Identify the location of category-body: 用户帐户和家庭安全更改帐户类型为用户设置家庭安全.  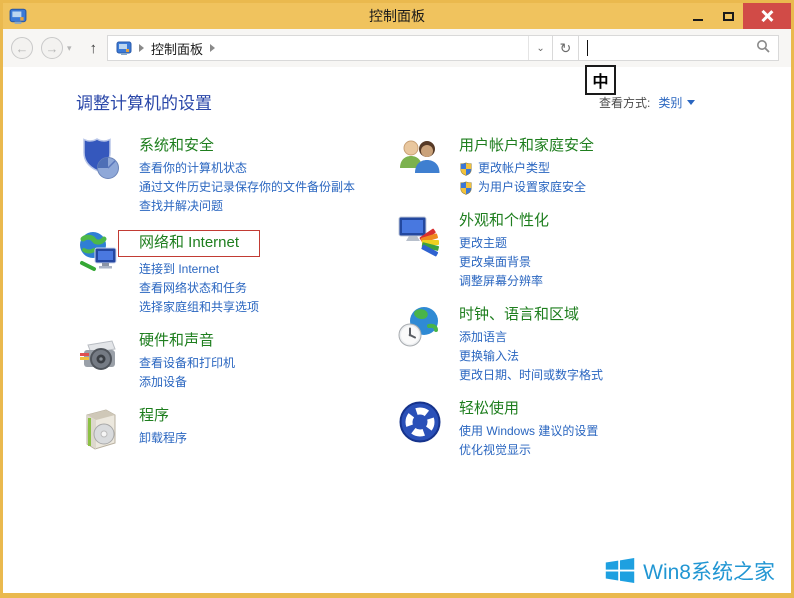
(526, 166).